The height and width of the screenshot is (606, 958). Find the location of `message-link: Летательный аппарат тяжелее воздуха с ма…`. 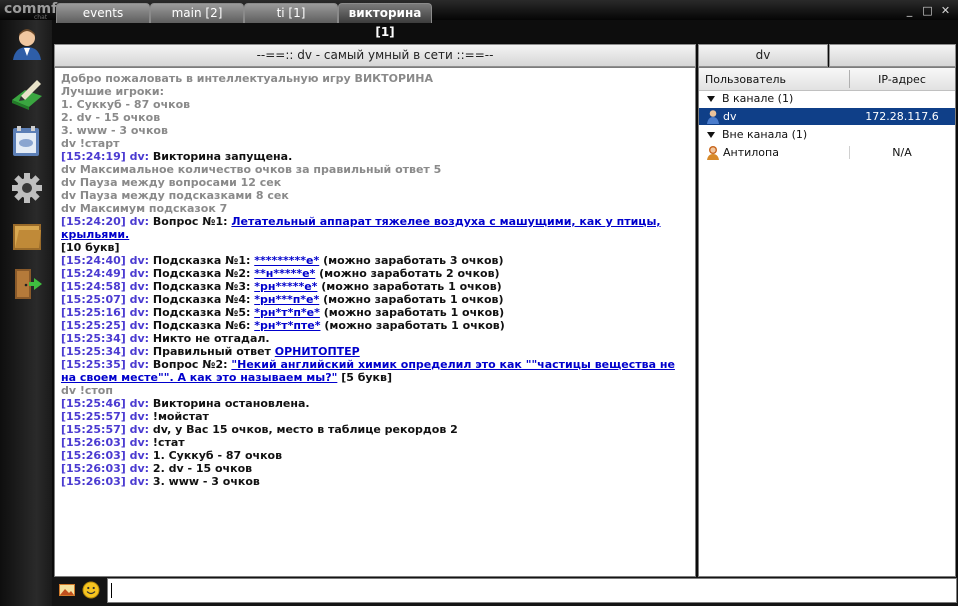

message-link: Летательный аппарат тяжелее воздуха с ма… is located at coordinates (361, 228).